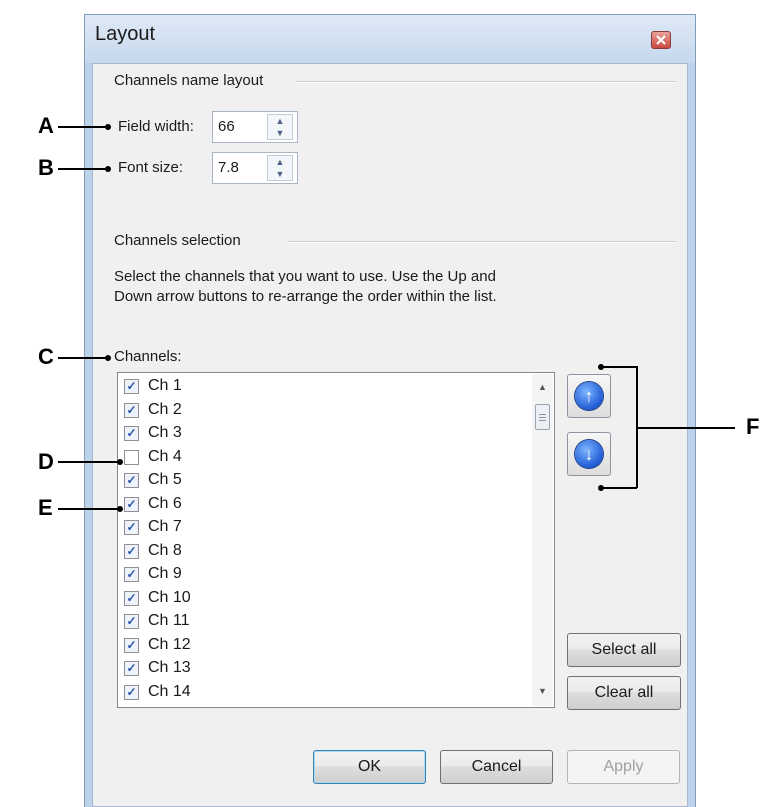  Describe the element at coordinates (255, 168) in the screenshot. I see `font-size-stepper: 7.8 ▲ ▼` at that location.